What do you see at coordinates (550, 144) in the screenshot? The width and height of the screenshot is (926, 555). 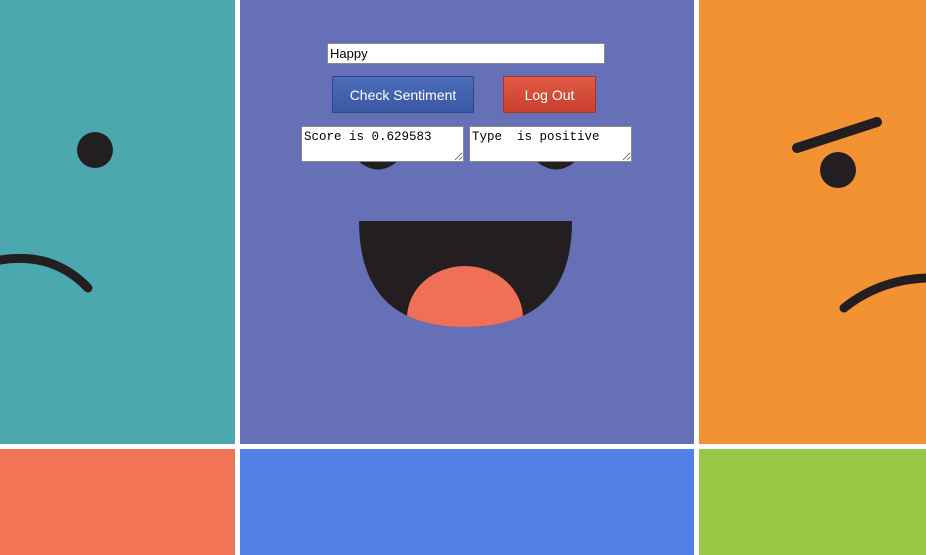 I see `type-output: Type is positive` at bounding box center [550, 144].